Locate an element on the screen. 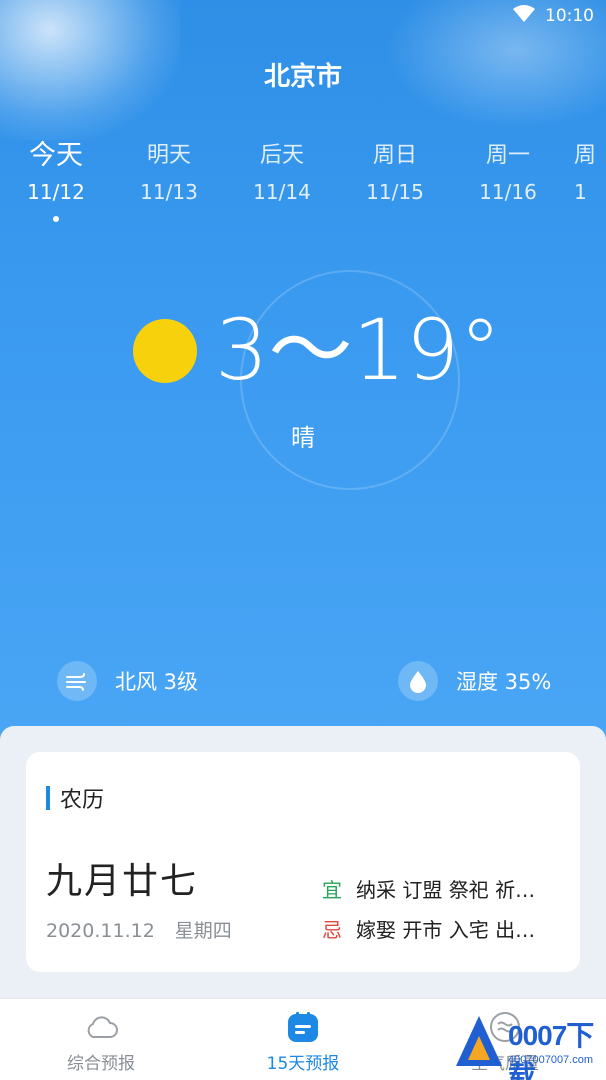  watermark-logo-icon is located at coordinates (479, 1041).